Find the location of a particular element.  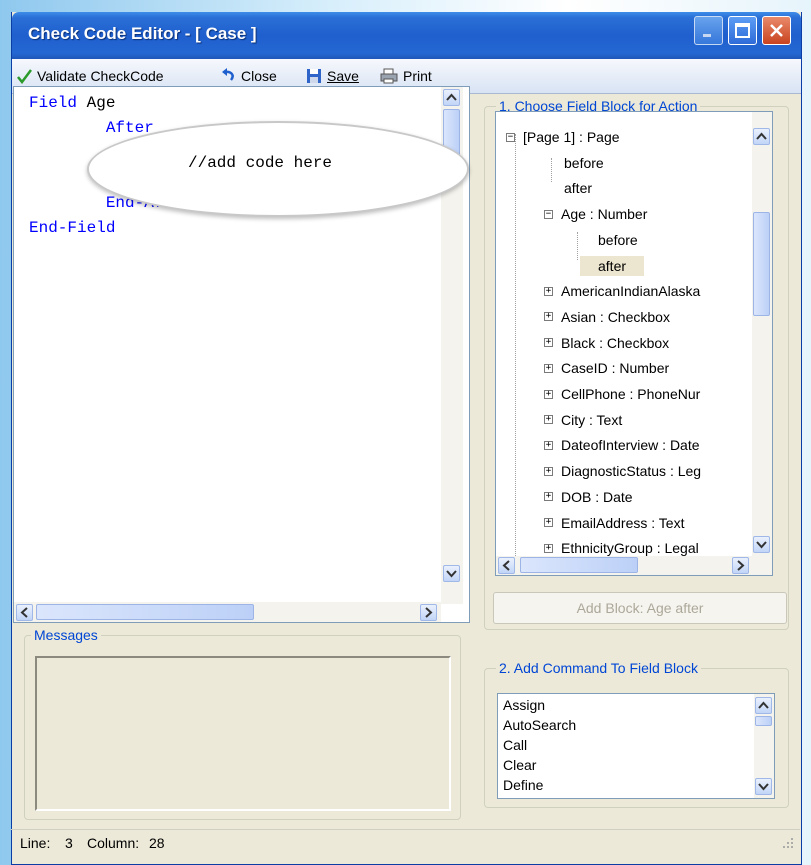

tree-node-label: AmericanIndianAlaska is located at coordinates (631, 291).